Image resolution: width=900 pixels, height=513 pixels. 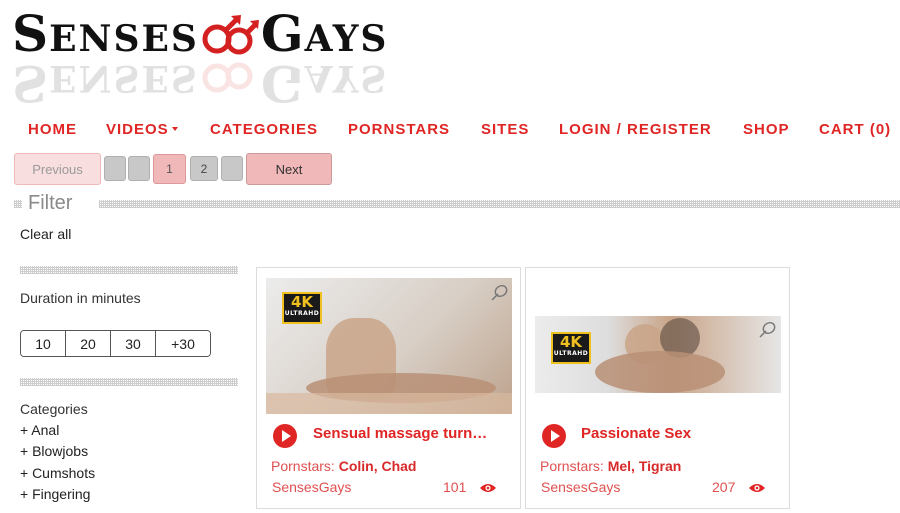 I want to click on pornstars-names: Colin, Chad, so click(x=378, y=466).